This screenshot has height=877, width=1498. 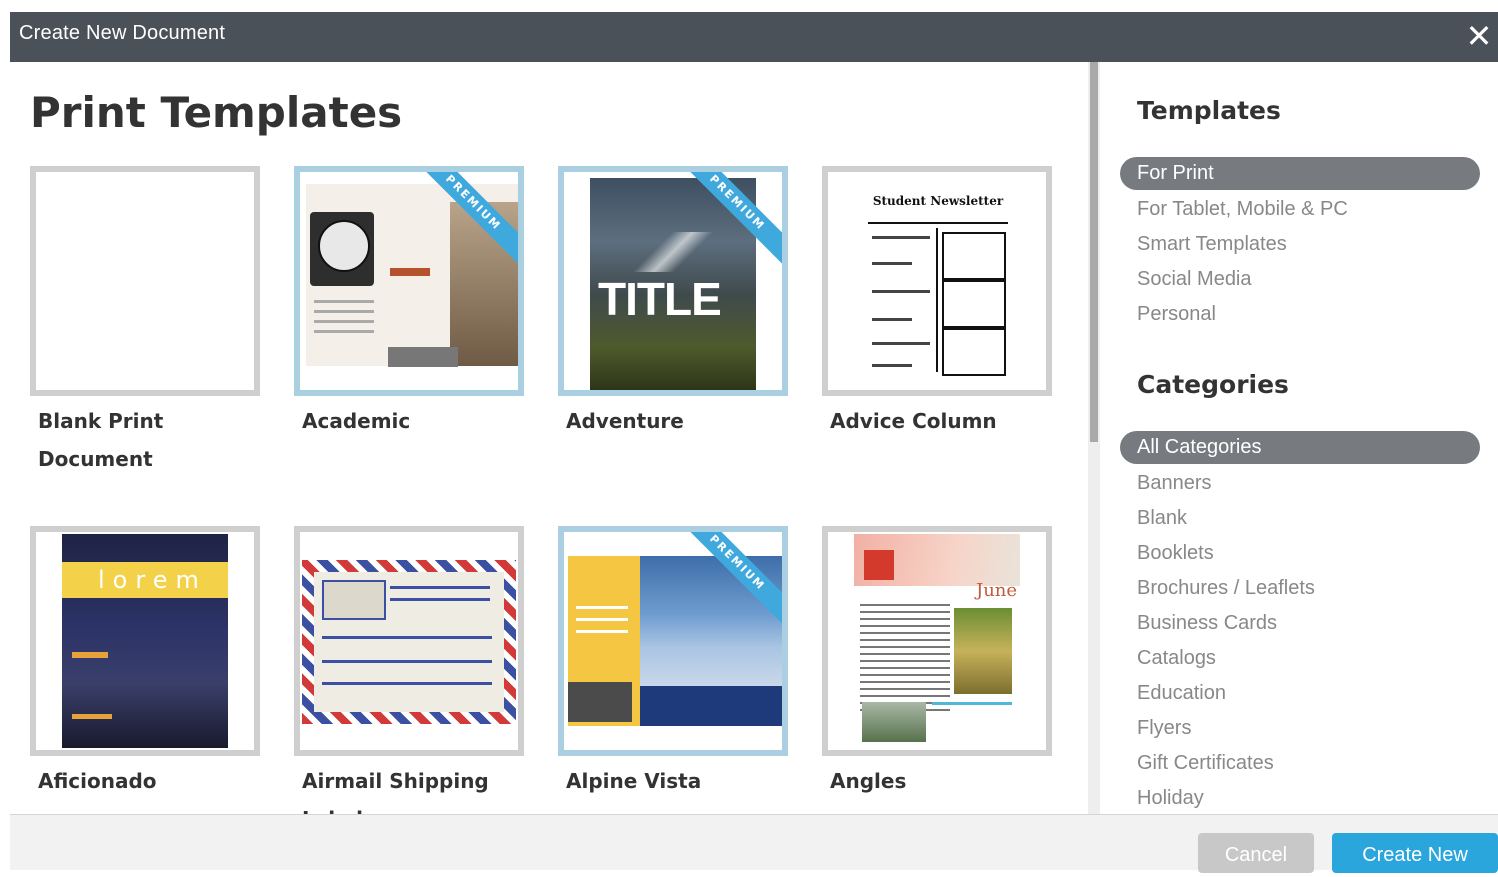 I want to click on template-thumbnail: TITLE PREMIUM, so click(x=673, y=281).